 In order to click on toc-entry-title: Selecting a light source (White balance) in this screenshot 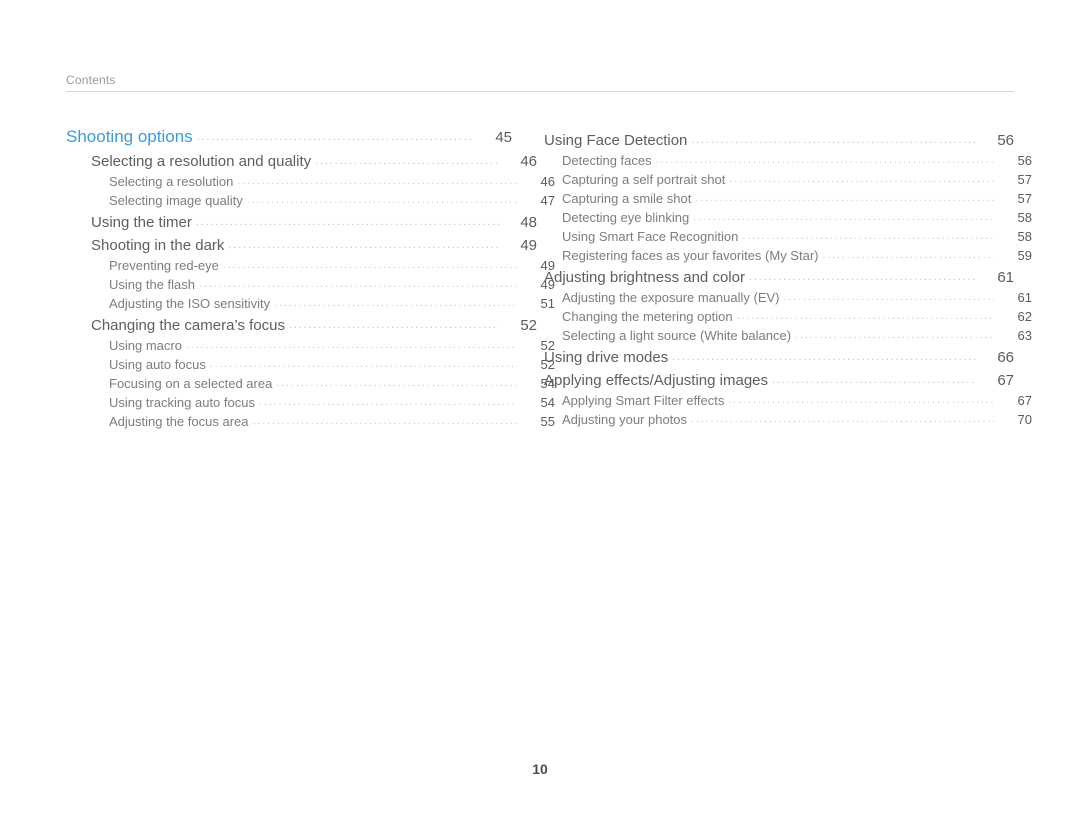, I will do `click(677, 335)`.